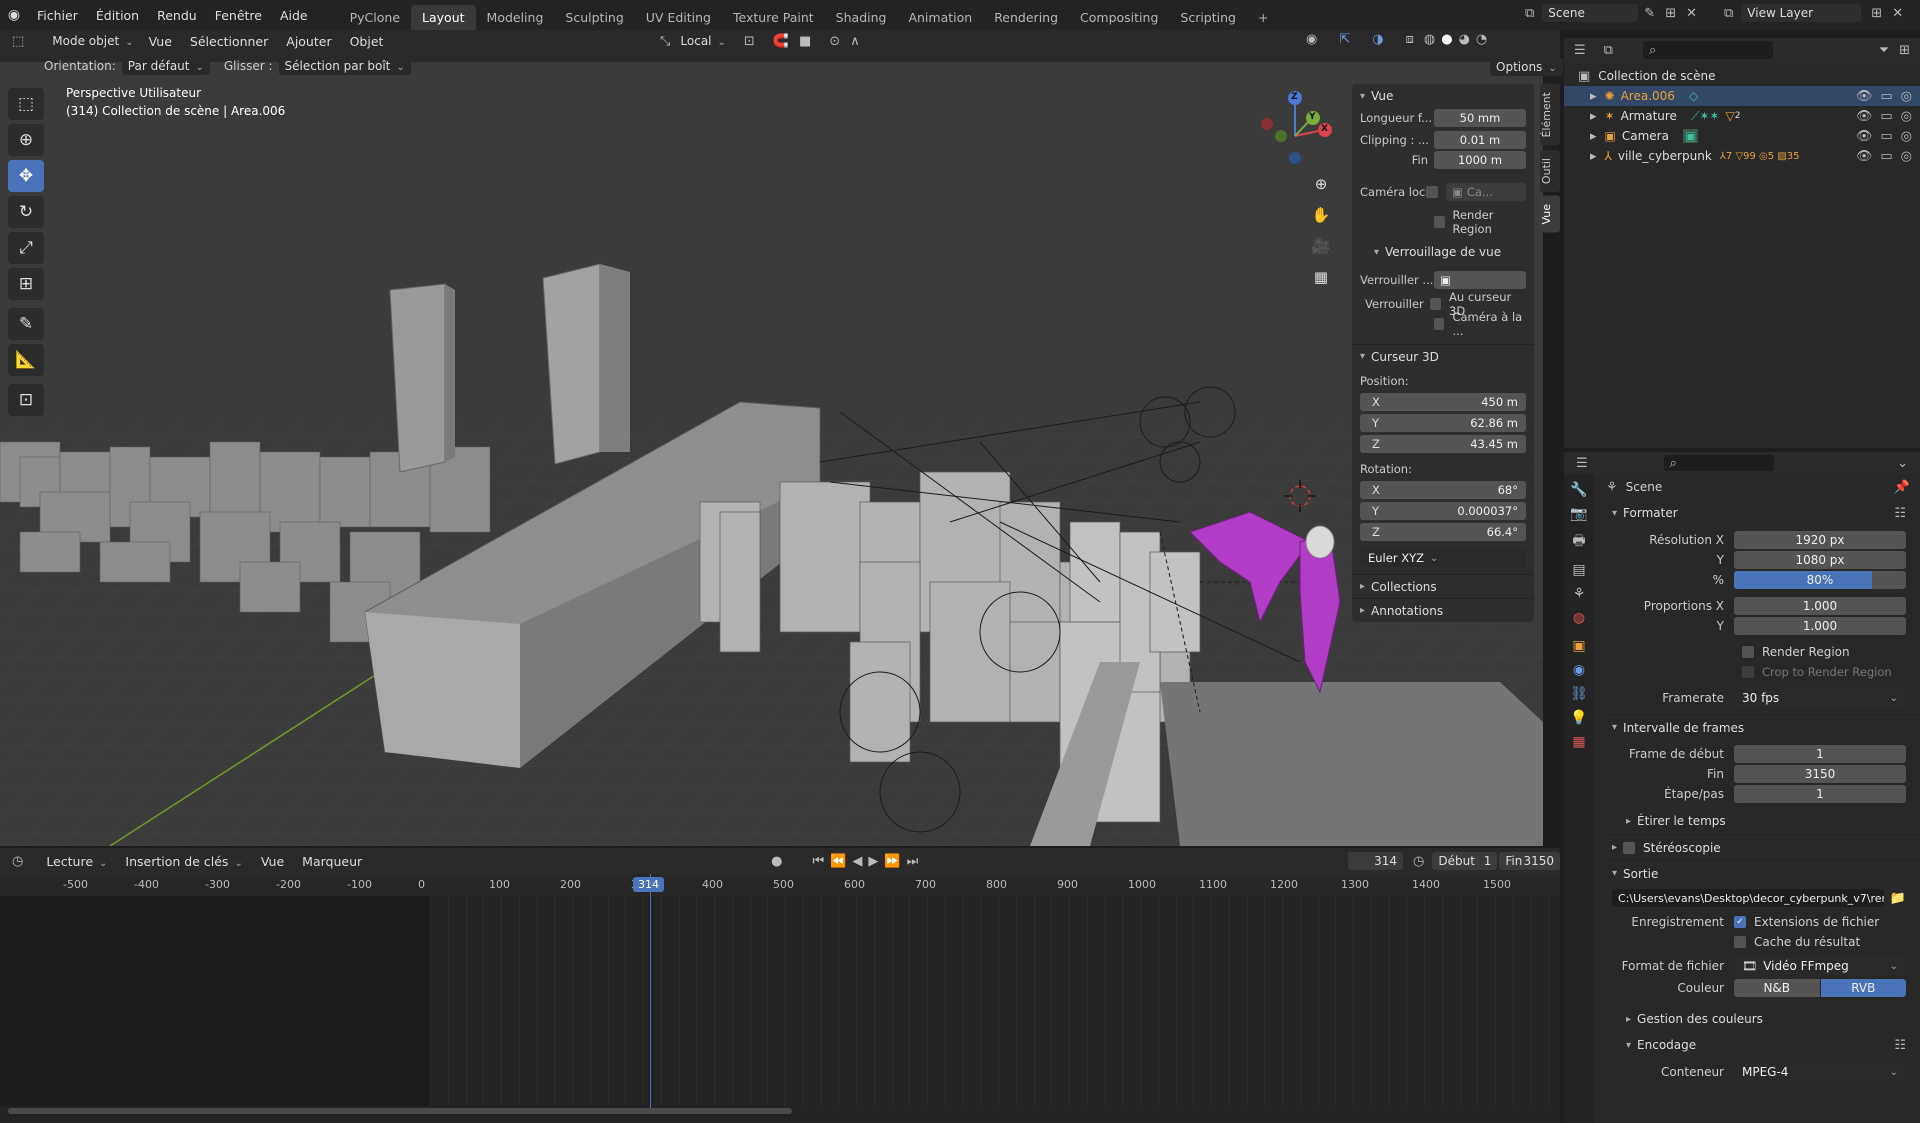 The width and height of the screenshot is (1920, 1123). What do you see at coordinates (1748, 652) in the screenshot?
I see `render-region-checkbox` at bounding box center [1748, 652].